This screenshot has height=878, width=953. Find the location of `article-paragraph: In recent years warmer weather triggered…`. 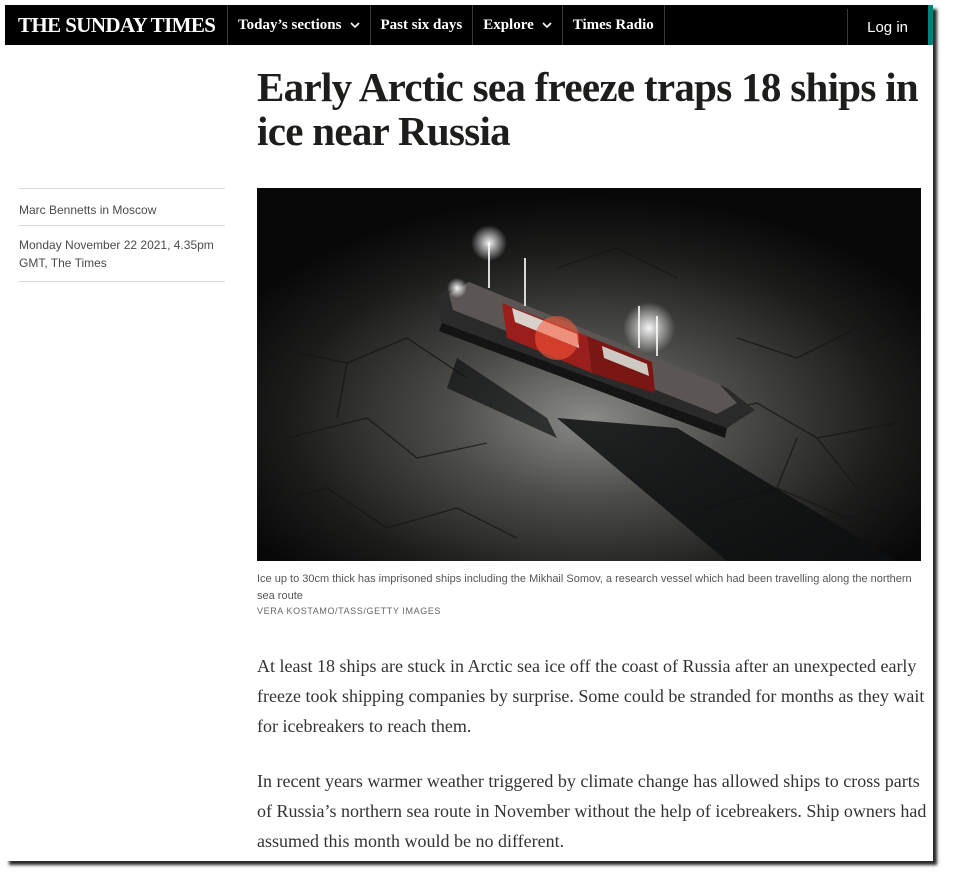

article-paragraph: In recent years warmer weather triggered… is located at coordinates (592, 811).